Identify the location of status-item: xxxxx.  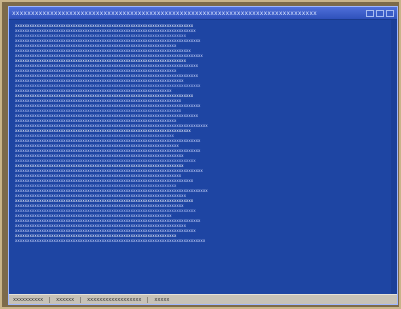
(162, 299).